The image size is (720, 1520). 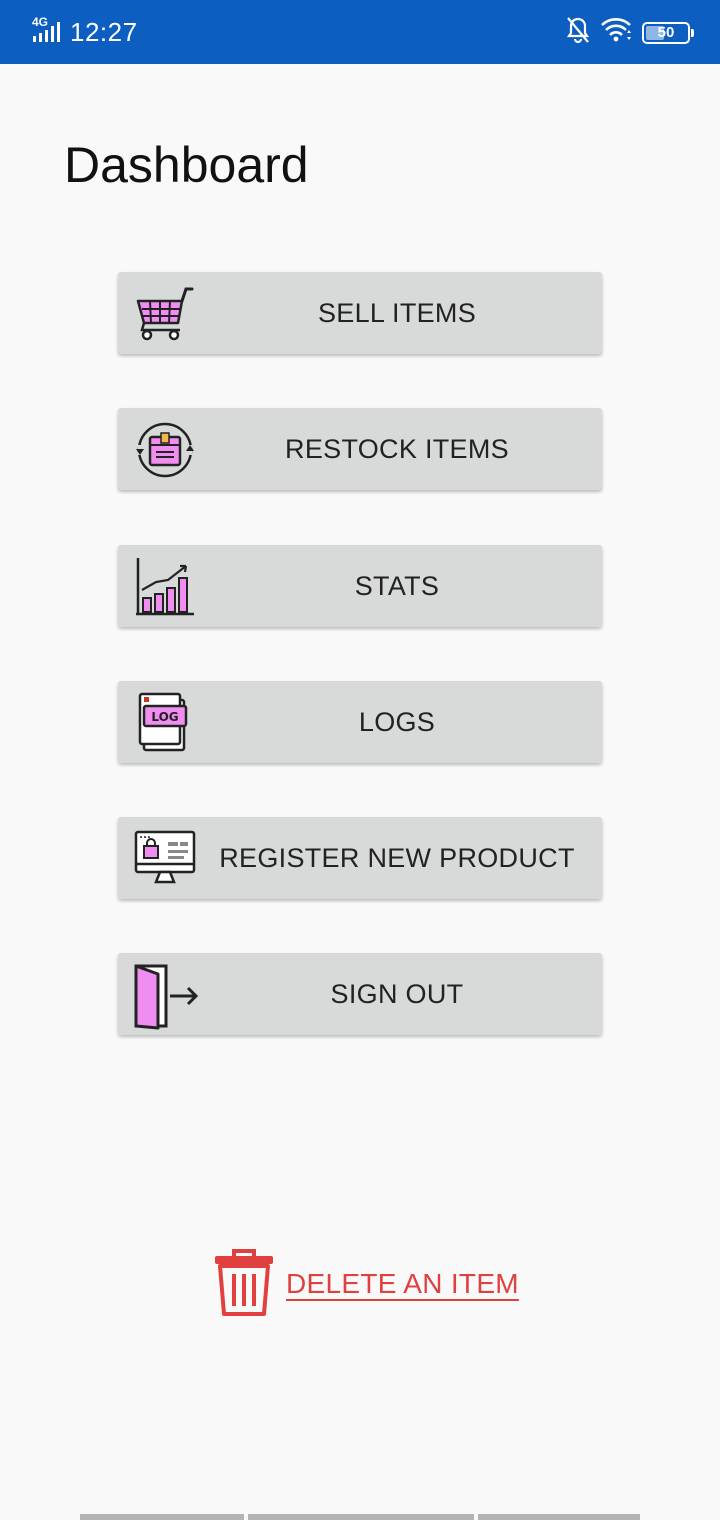 I want to click on product-monitor-icon, so click(x=165, y=858).